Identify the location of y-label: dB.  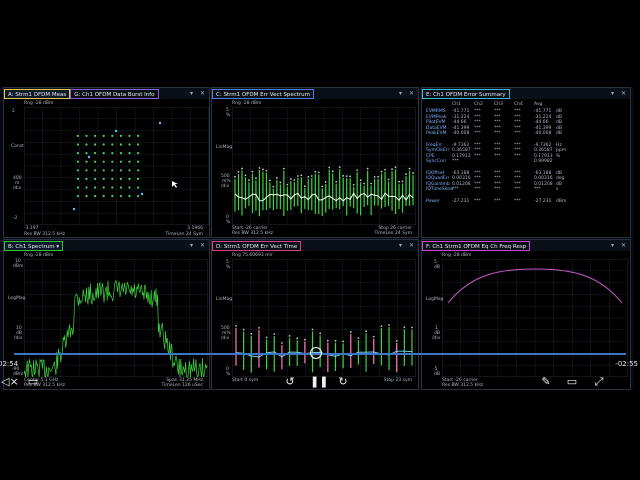
(437, 267).